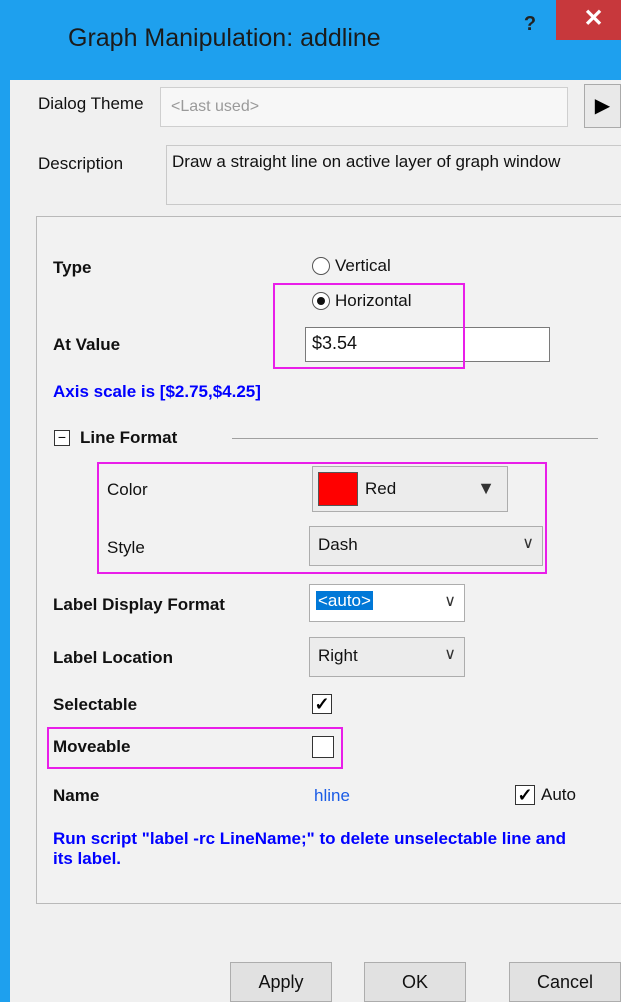  What do you see at coordinates (129, 437) in the screenshot?
I see `line-format-header: Line Format` at bounding box center [129, 437].